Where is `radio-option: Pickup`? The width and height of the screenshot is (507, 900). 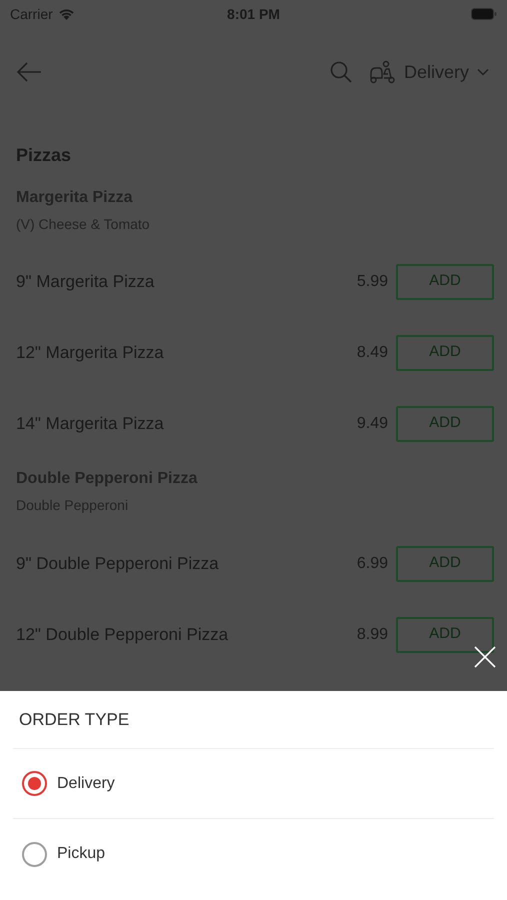 radio-option: Pickup is located at coordinates (253, 854).